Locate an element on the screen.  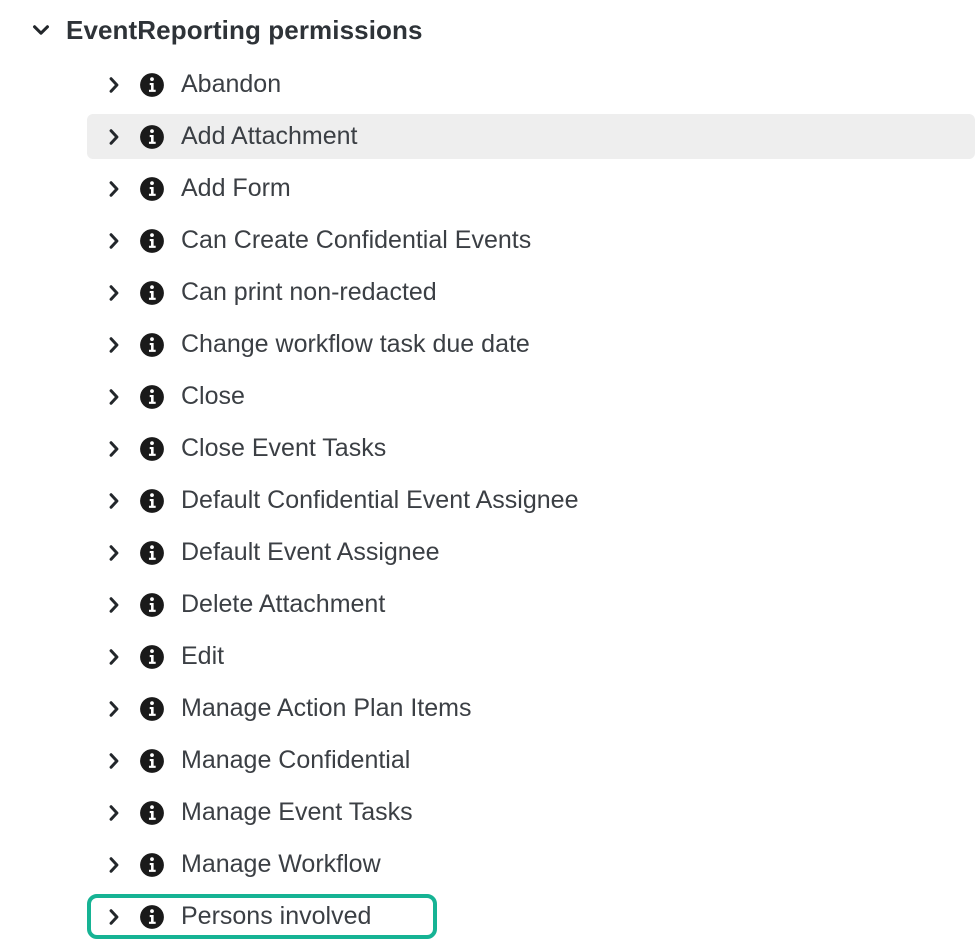
permission-row: Manage Workflow is located at coordinates (531, 864).